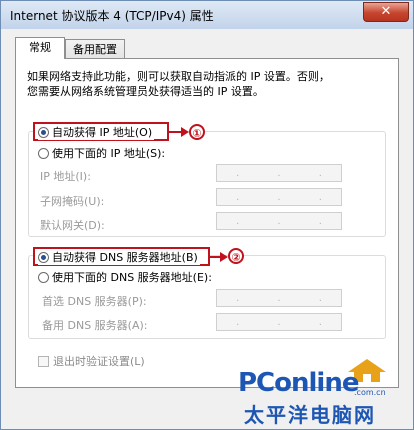 Image resolution: width=414 pixels, height=430 pixels. I want to click on validate-on-exit-checkbox, so click(43, 361).